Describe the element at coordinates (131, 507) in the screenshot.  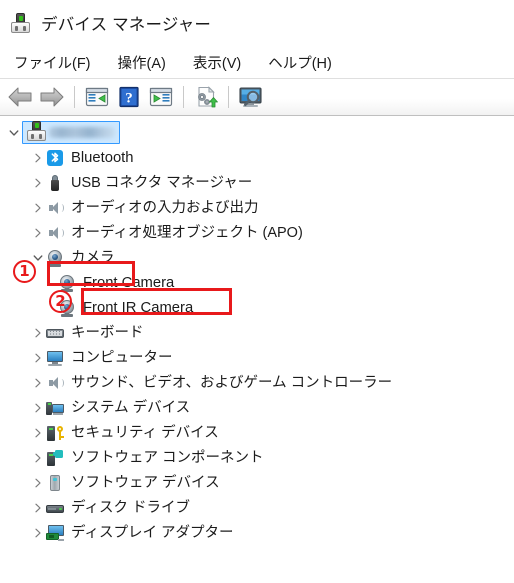
I see `tree-label: ディスク ドライブ` at that location.